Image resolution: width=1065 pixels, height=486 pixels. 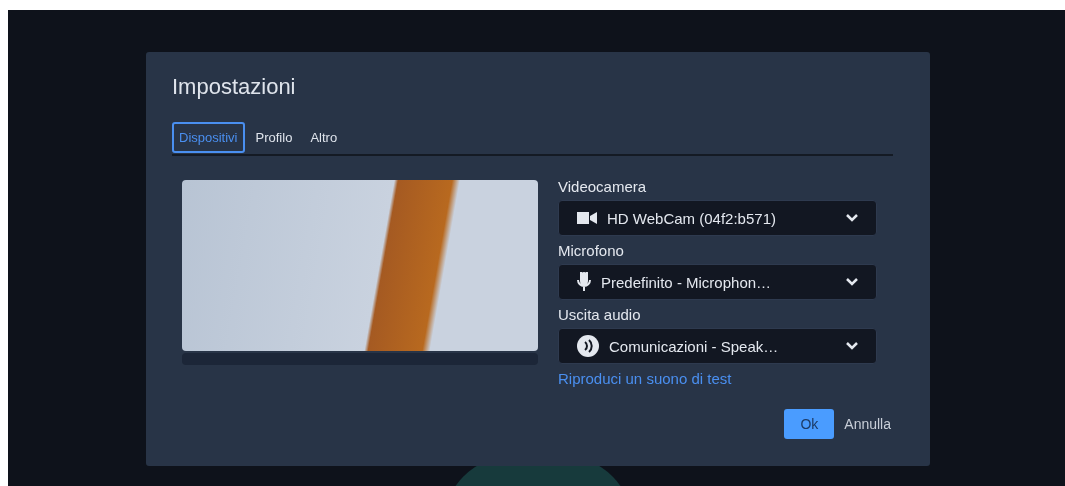 What do you see at coordinates (208, 137) in the screenshot?
I see `tab: Dispositivi` at bounding box center [208, 137].